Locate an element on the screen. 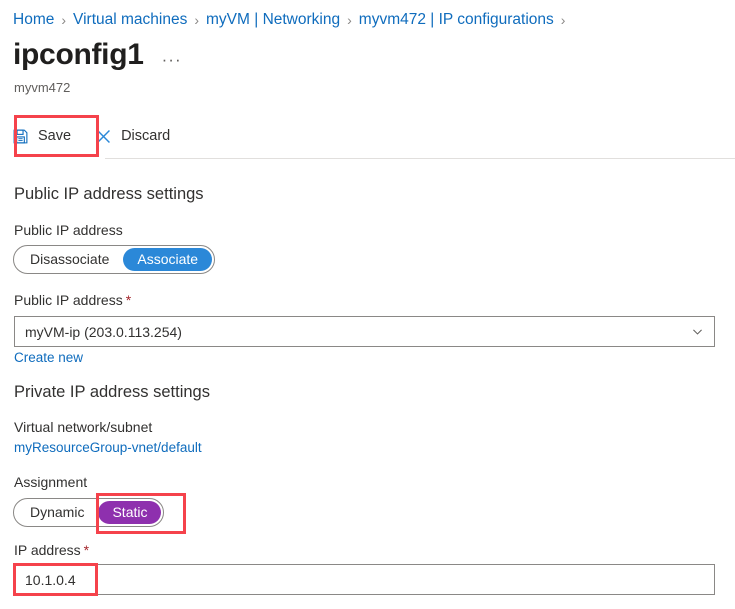  create-new-public-ip-link: Create new is located at coordinates (48, 357).